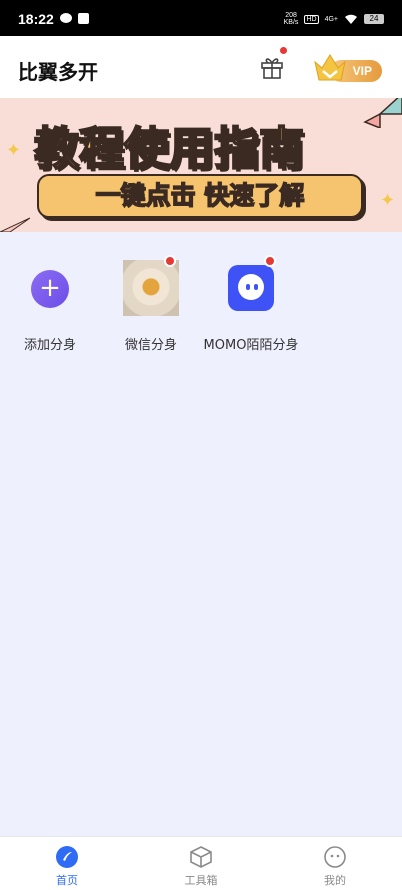 Image resolution: width=402 pixels, height=890 pixels. What do you see at coordinates (330, 67) in the screenshot?
I see `crown-icon` at bounding box center [330, 67].